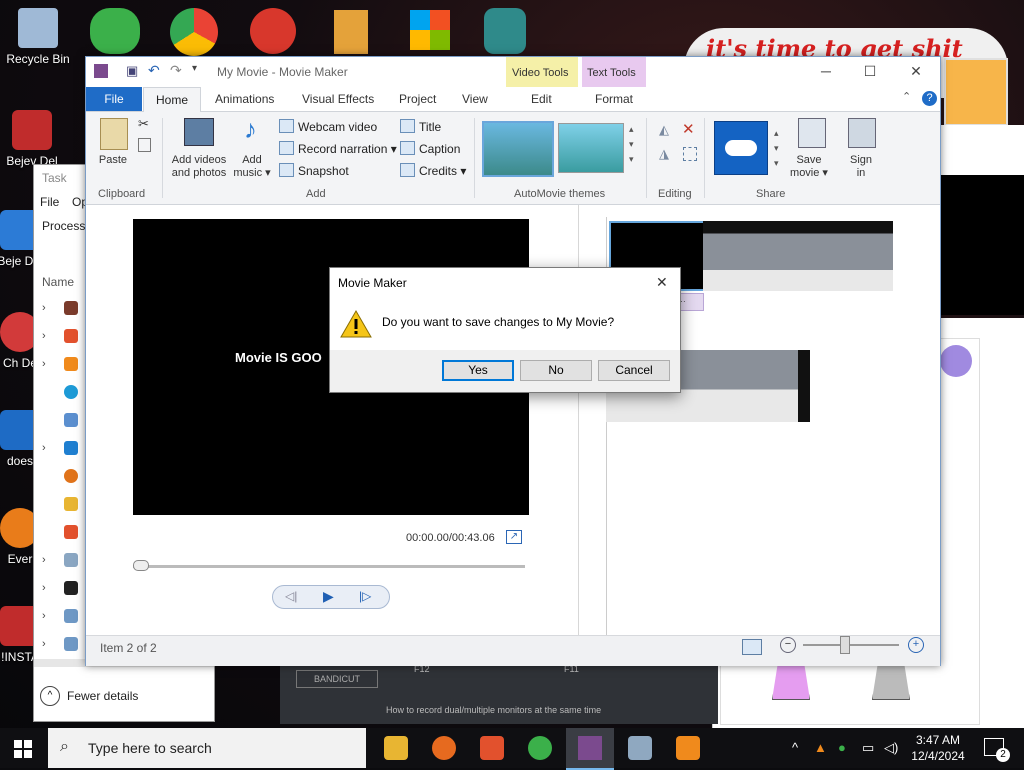 Image resolution: width=1024 pixels, height=770 pixels. What do you see at coordinates (23, 749) in the screenshot?
I see `windows-start-icon` at bounding box center [23, 749].